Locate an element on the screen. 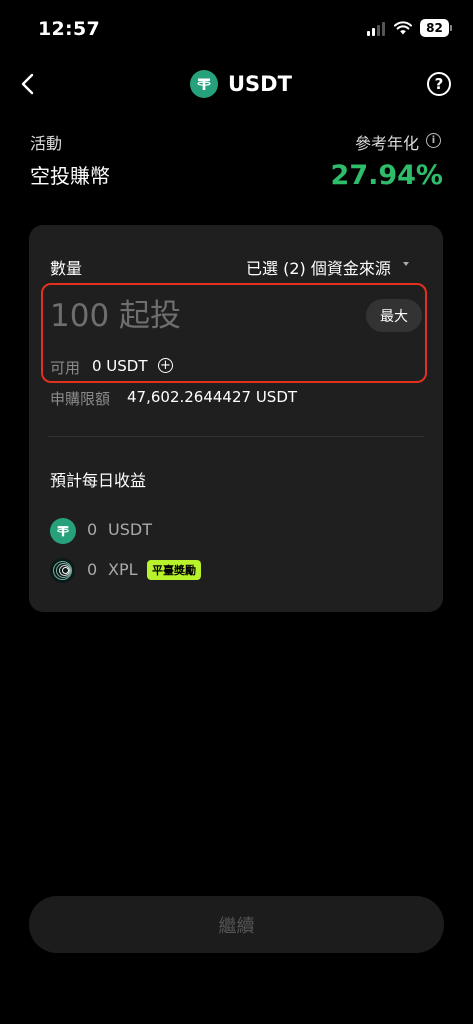  back-chevron-icon is located at coordinates (28, 84).